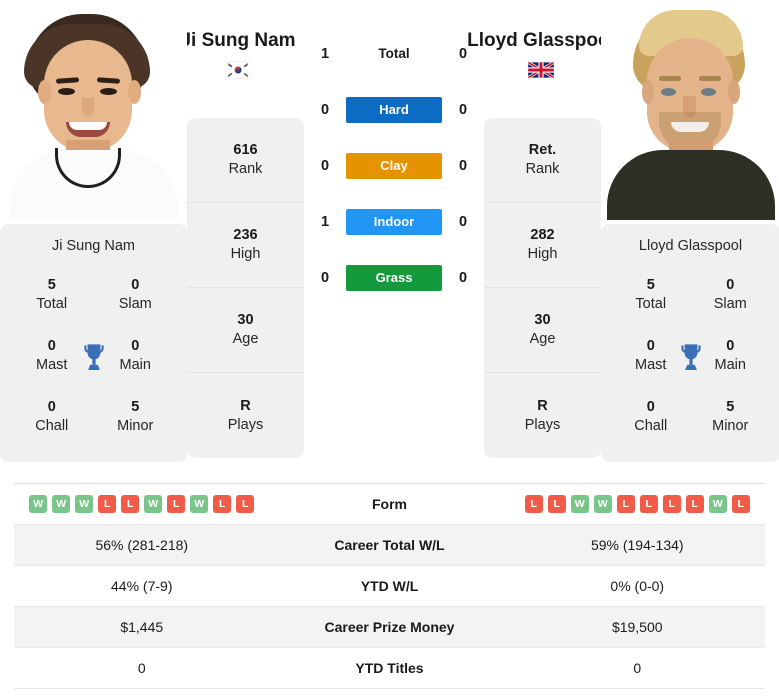 The height and width of the screenshot is (699, 779). I want to click on right-stat-high-value: 282, so click(542, 235).